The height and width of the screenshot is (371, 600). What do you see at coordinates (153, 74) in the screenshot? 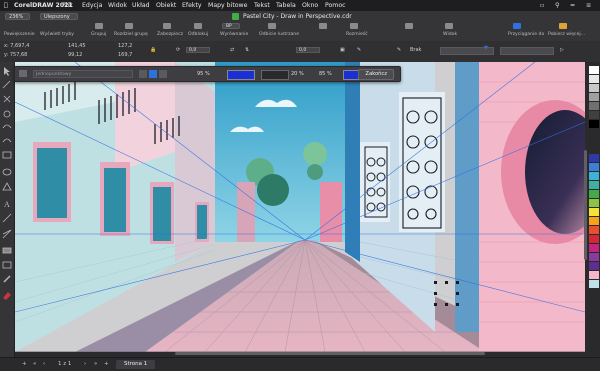
I see `grid-active-icon` at bounding box center [153, 74].